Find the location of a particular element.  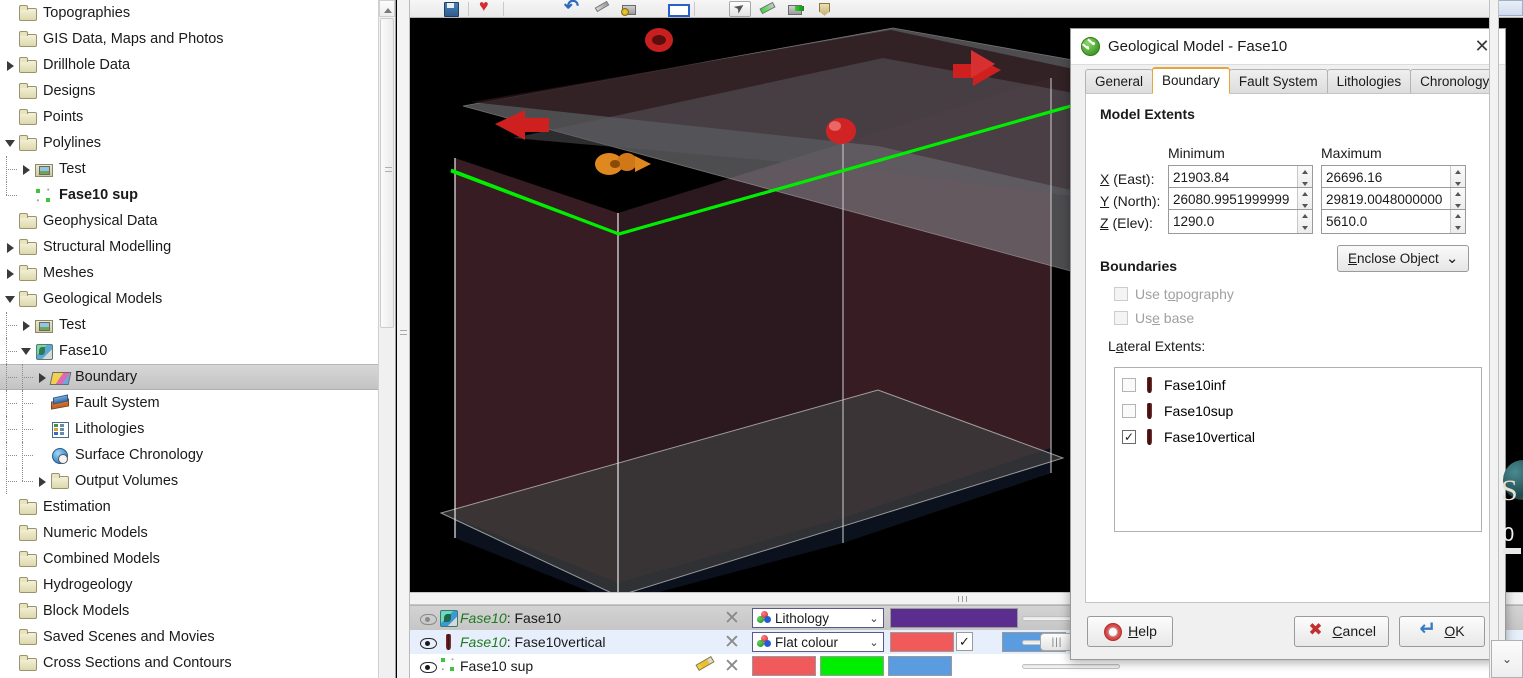

tree-item-geological-models: Geological Models is located at coordinates (197, 299).